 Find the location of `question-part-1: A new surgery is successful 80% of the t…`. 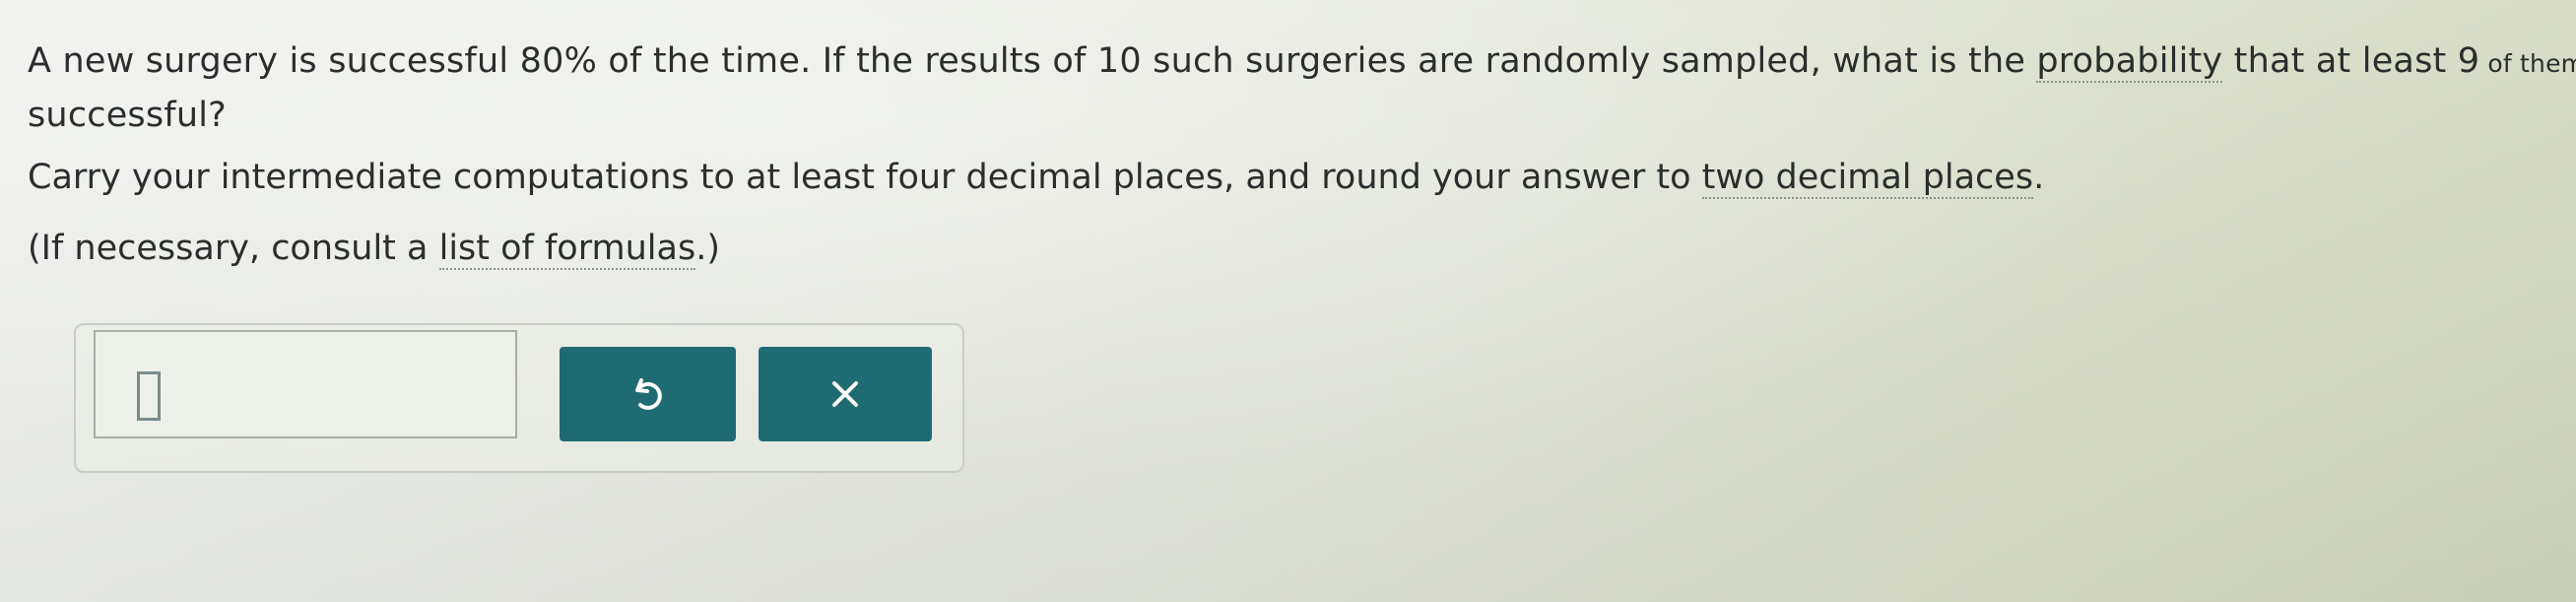

question-part-1: A new surgery is successful 80% of the t… is located at coordinates (1033, 61).